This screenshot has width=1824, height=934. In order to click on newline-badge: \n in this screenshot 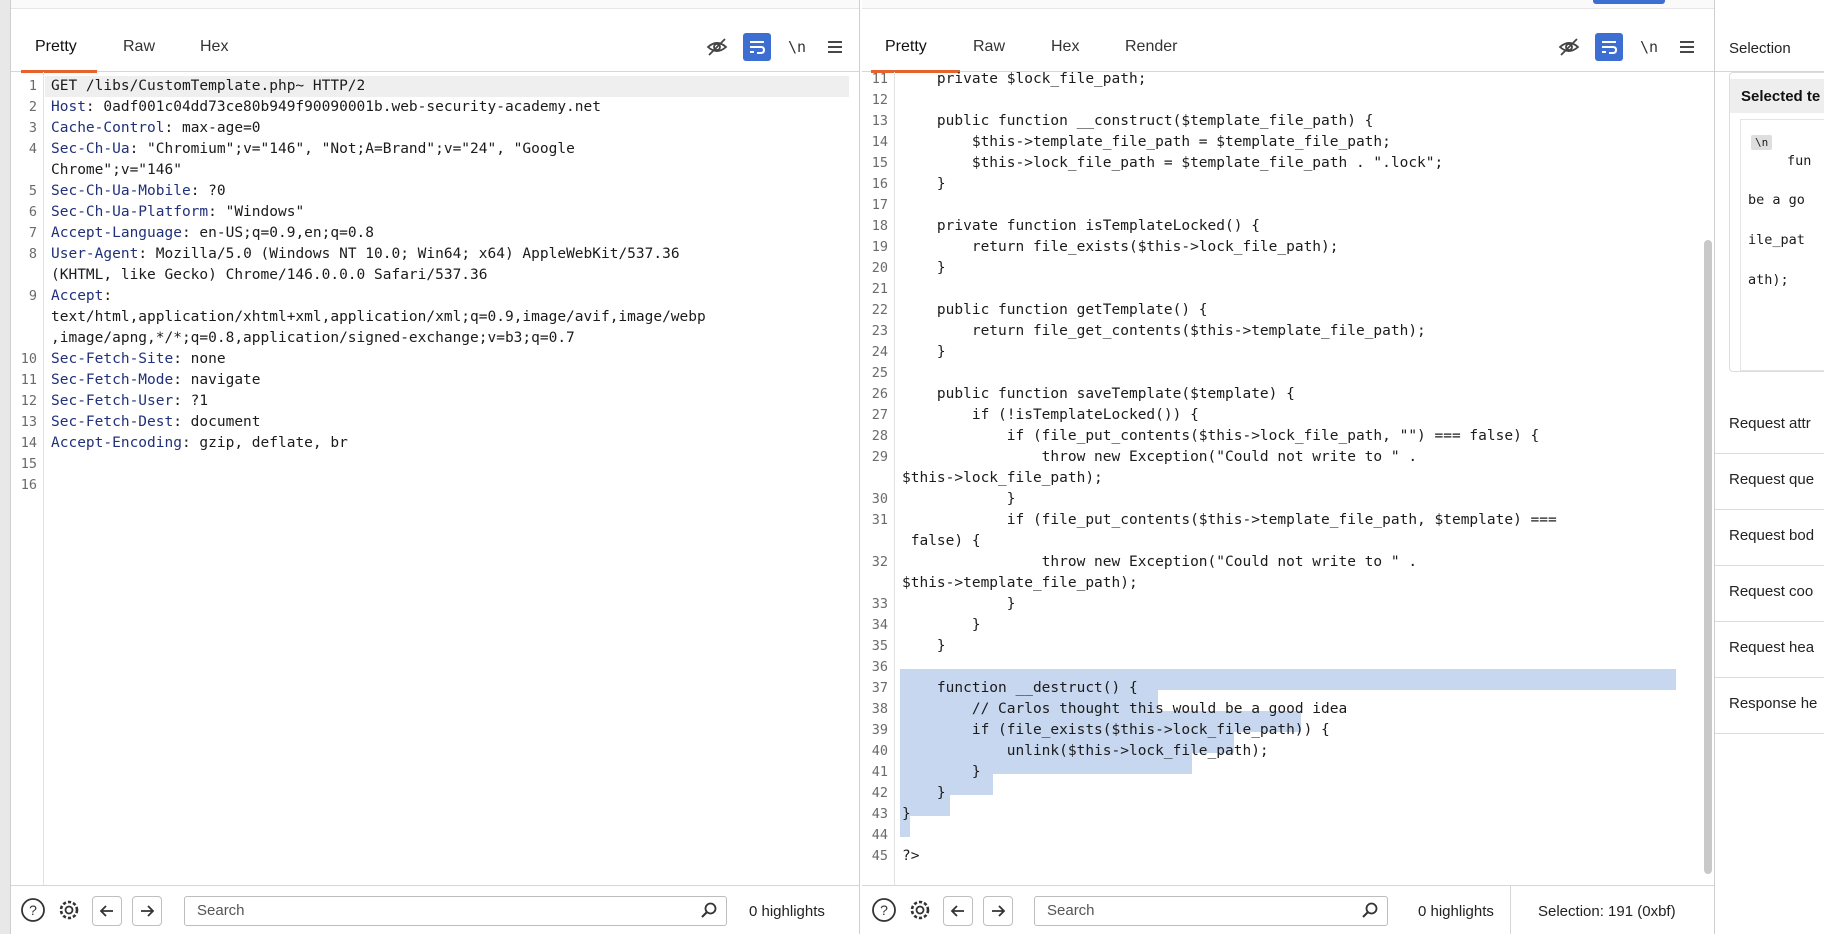, I will do `click(1762, 142)`.